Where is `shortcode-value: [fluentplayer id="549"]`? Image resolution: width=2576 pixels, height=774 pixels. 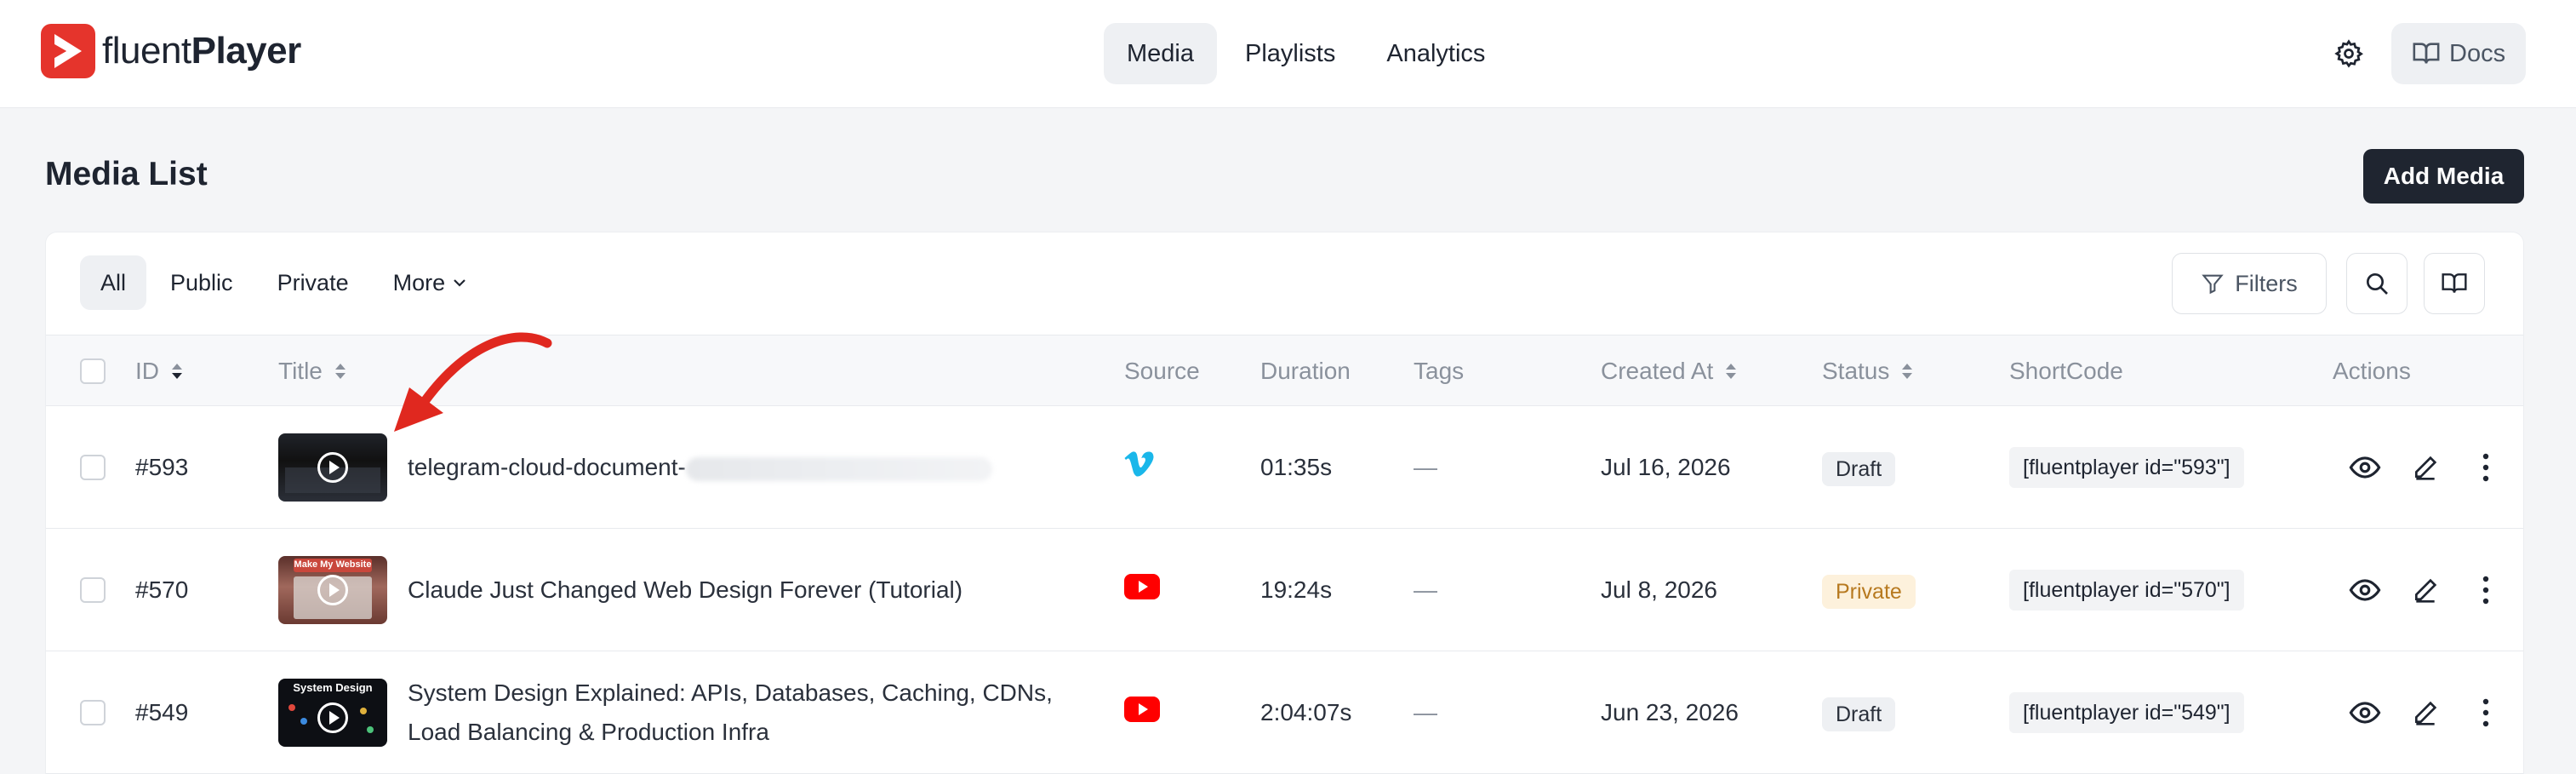
shortcode-value: [fluentplayer id="549"] is located at coordinates (2126, 713).